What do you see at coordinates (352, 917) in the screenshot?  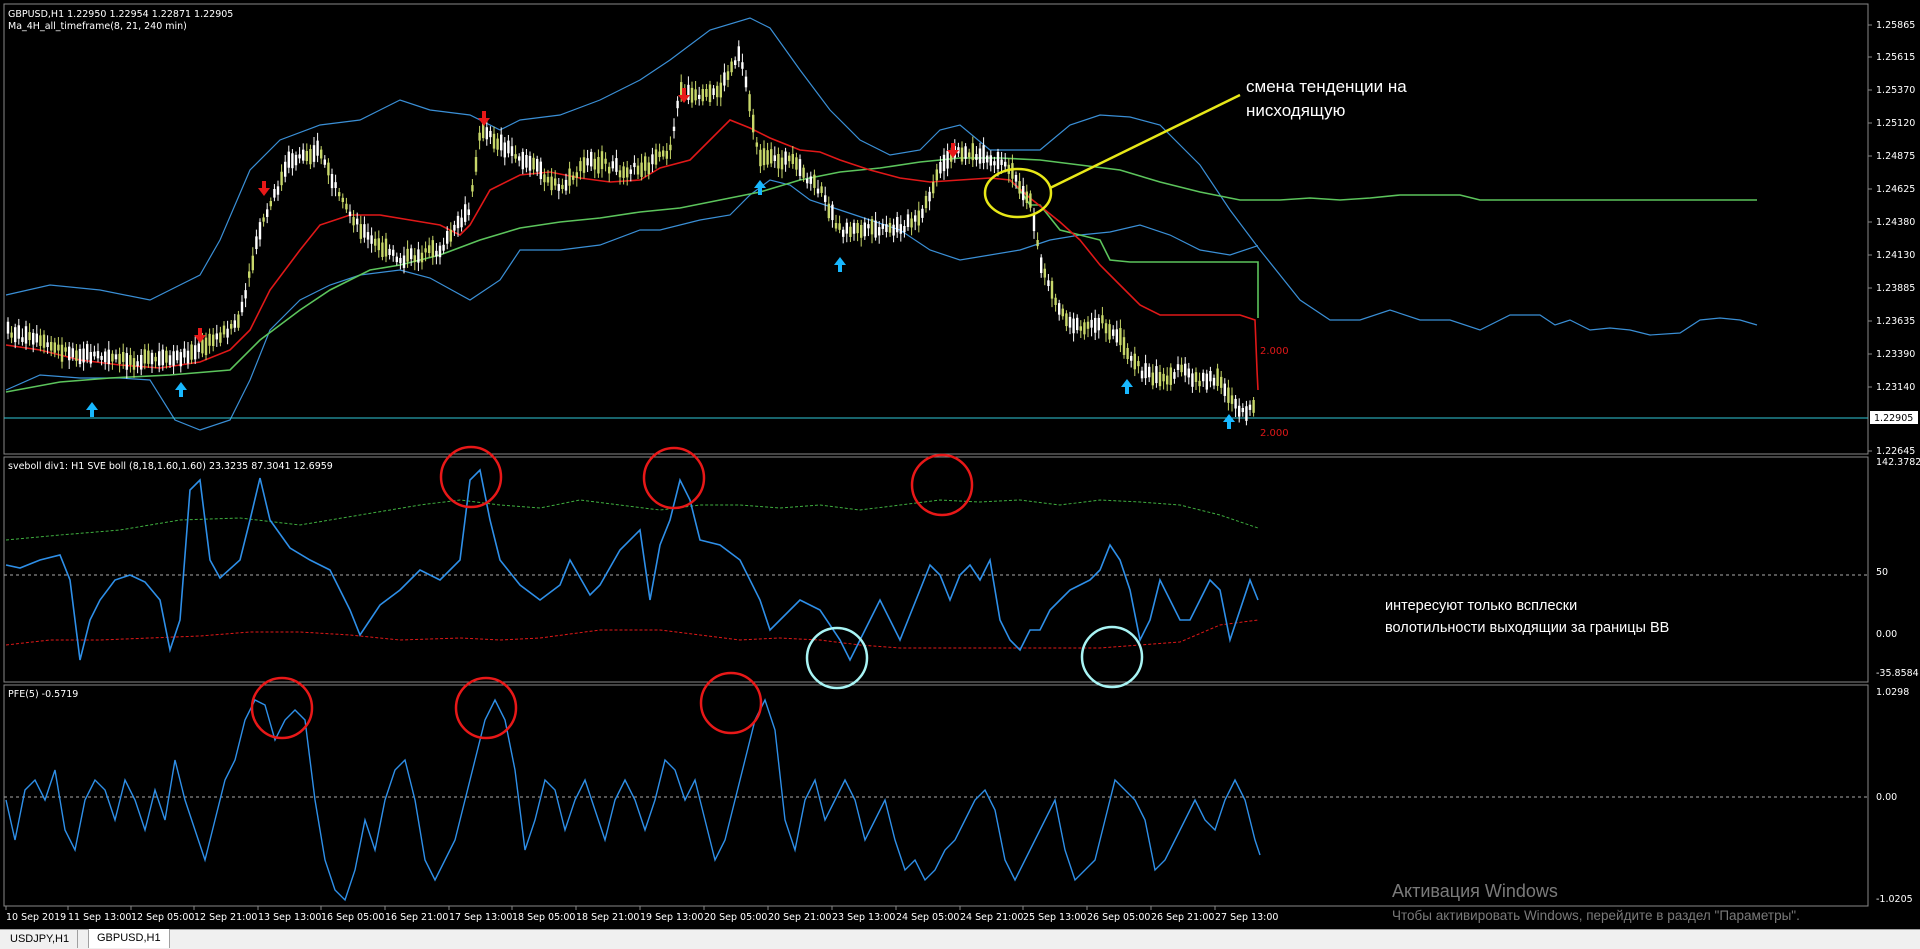 I see `time-label: 16 Sep 05:00` at bounding box center [352, 917].